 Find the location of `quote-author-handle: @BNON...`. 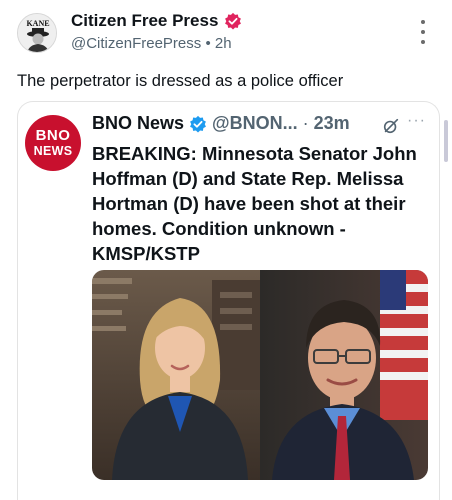

quote-author-handle: @BNON... is located at coordinates (255, 123).